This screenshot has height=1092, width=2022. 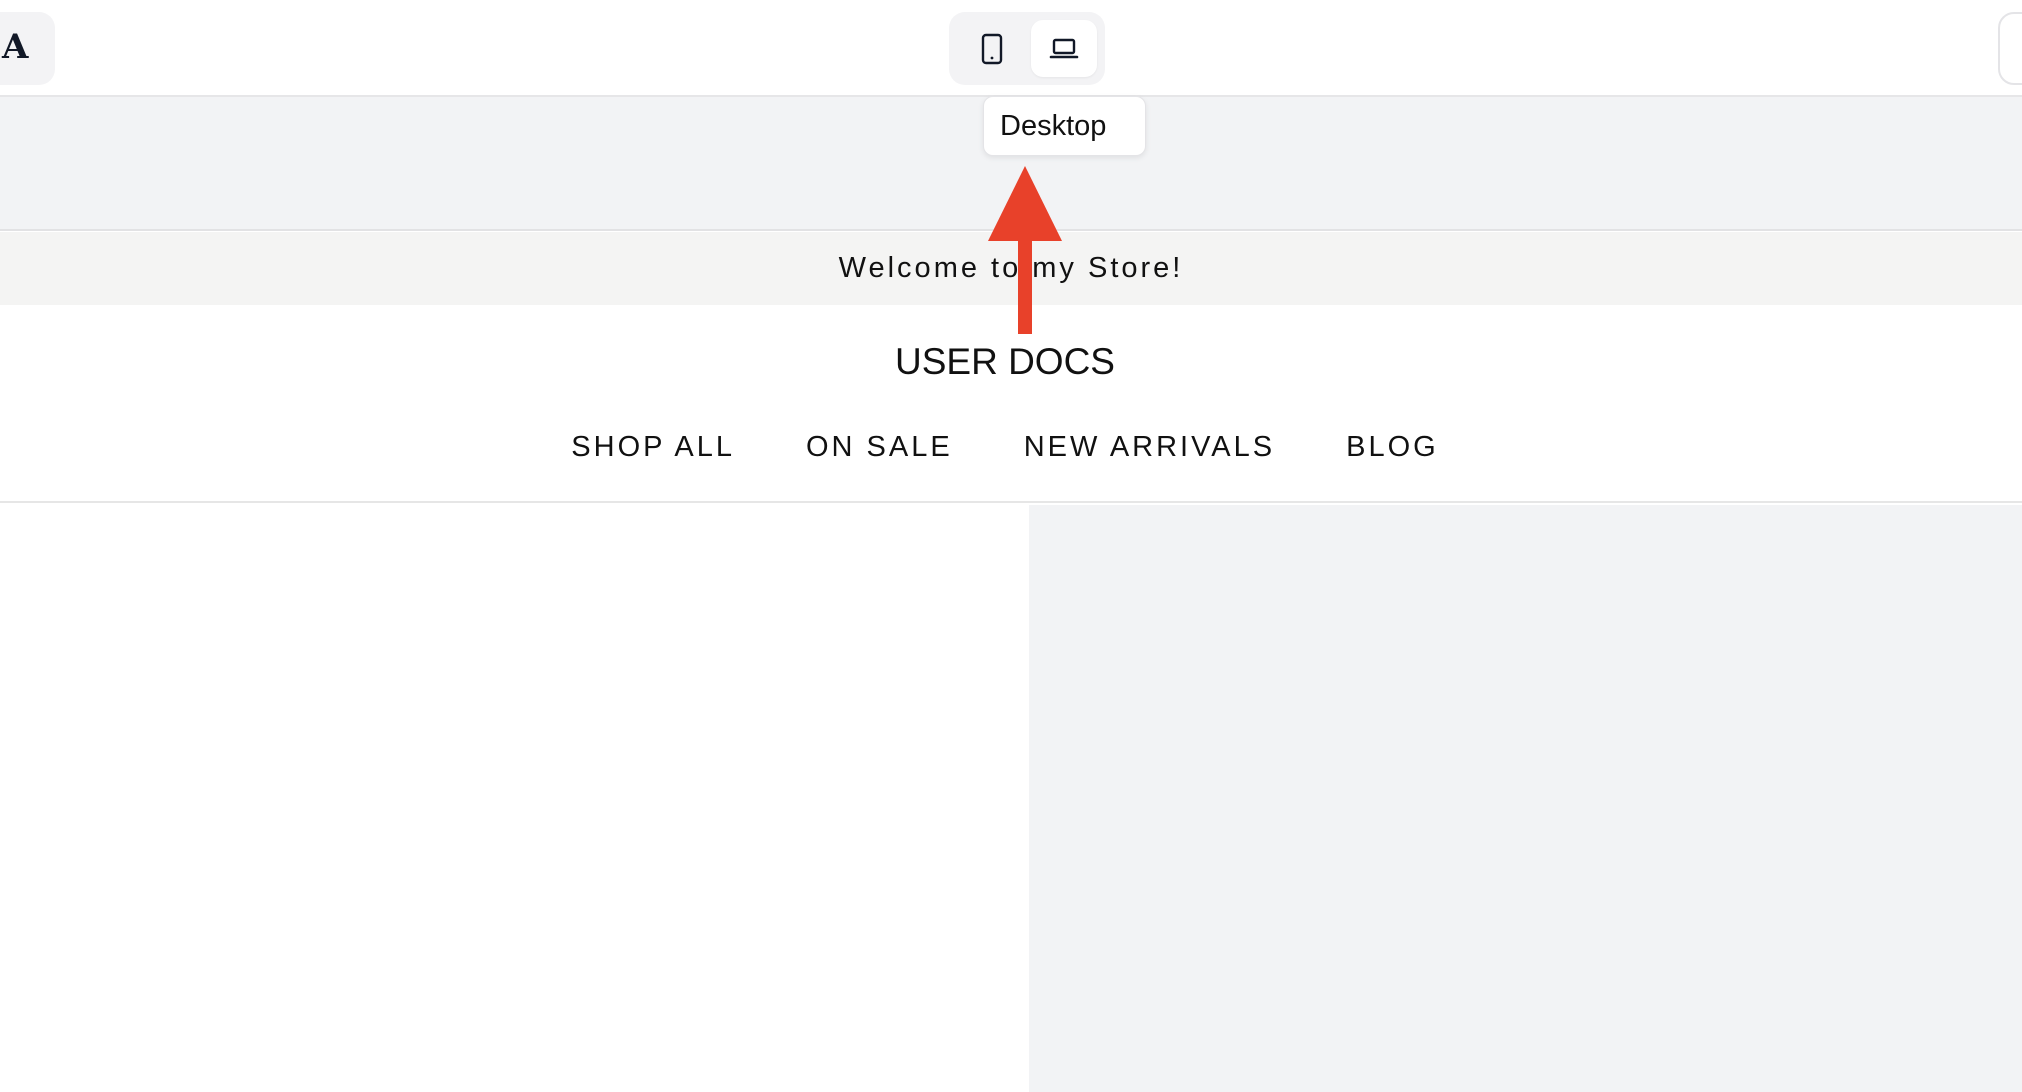 I want to click on app-logo-icon: A, so click(x=15, y=47).